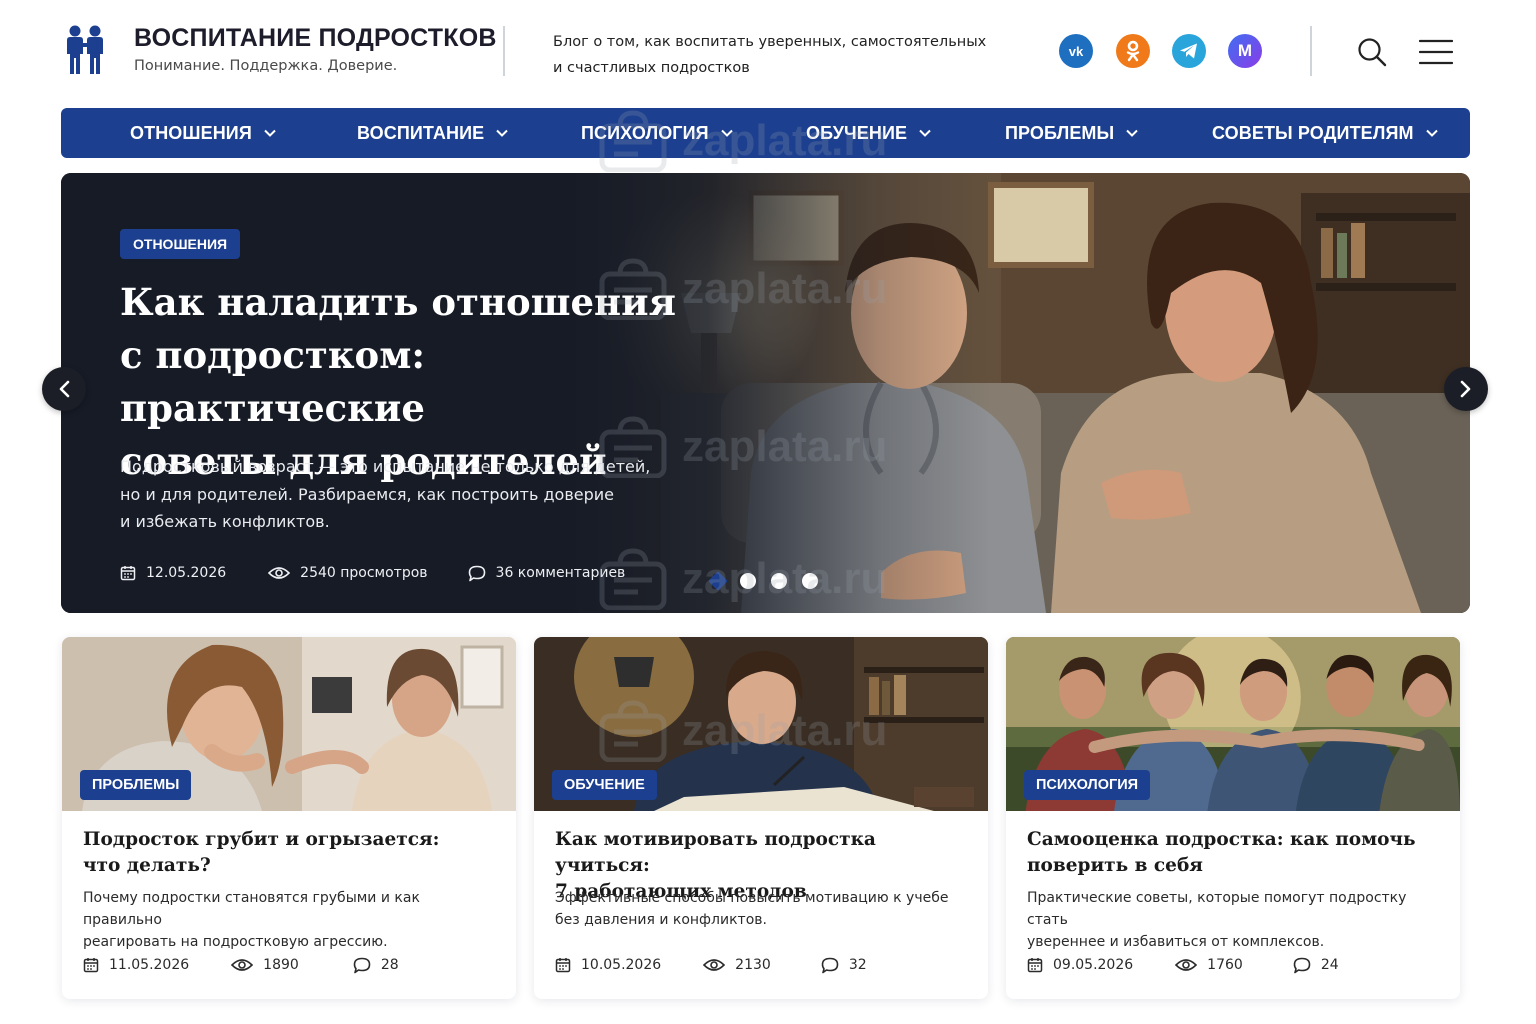 The height and width of the screenshot is (1024, 1536). What do you see at coordinates (376, 965) in the screenshot?
I see `card-comments: 28` at bounding box center [376, 965].